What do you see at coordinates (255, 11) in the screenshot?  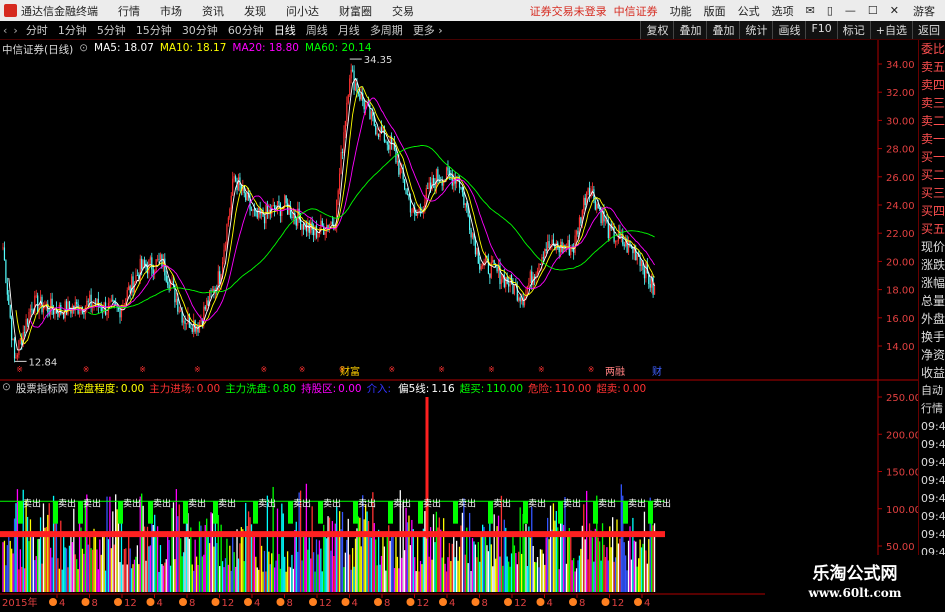 I see `menu-faxian: 发现` at bounding box center [255, 11].